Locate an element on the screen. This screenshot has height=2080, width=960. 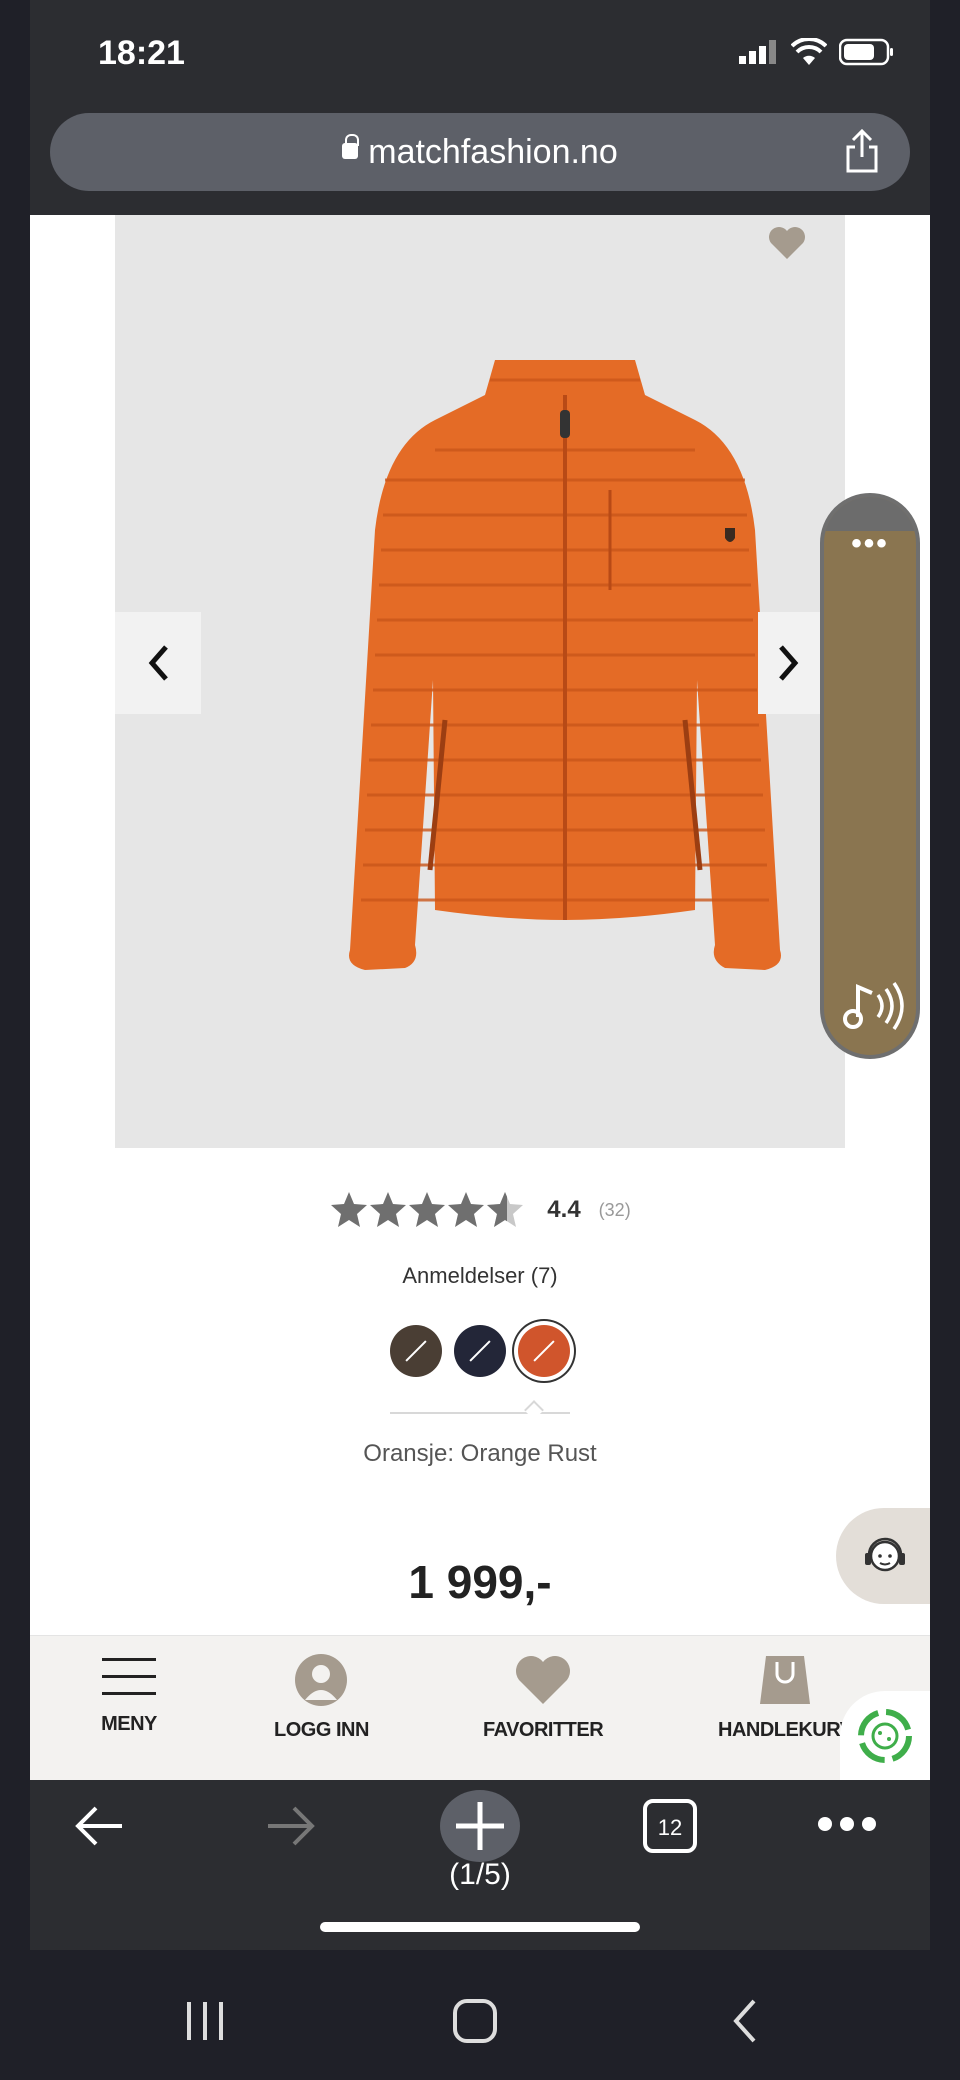
heart-icon is located at coordinates (543, 1680).